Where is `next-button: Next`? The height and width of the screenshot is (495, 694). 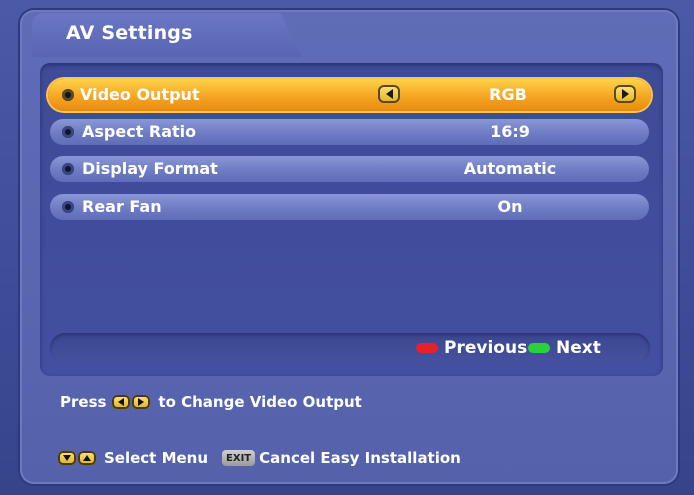 next-button: Next is located at coordinates (564, 348).